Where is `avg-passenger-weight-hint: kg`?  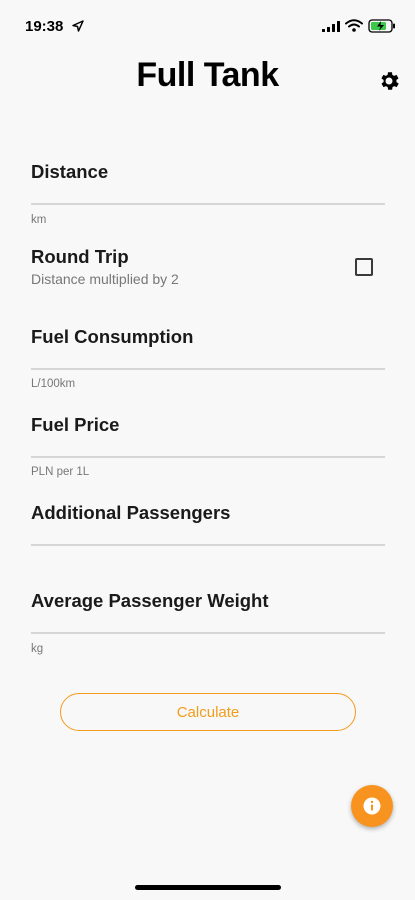
avg-passenger-weight-hint: kg is located at coordinates (37, 649).